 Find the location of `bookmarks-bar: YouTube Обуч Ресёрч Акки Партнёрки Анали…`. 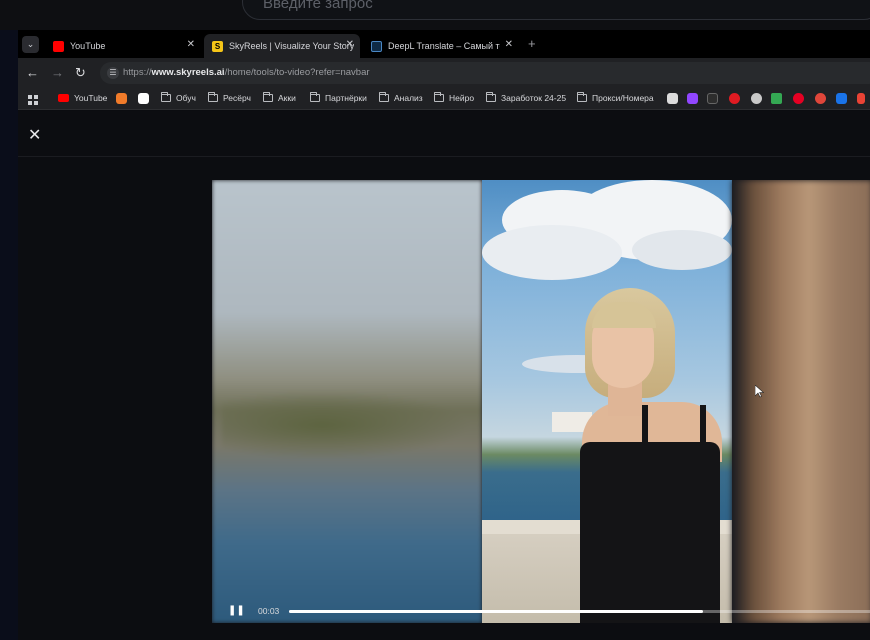

bookmarks-bar: YouTube Обуч Ресёрч Акки Партнёрки Анали… is located at coordinates (444, 99).